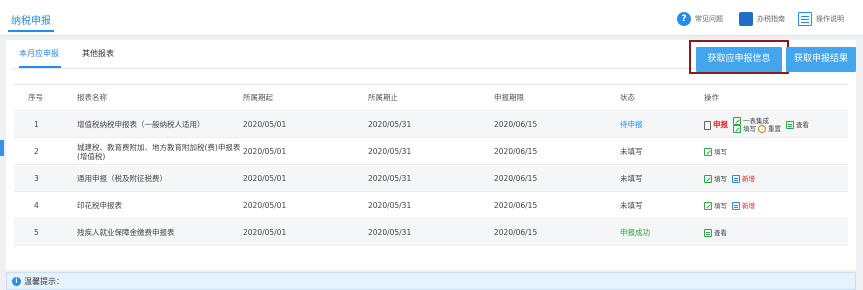  I want to click on row-ops: 填写, so click(718, 152).